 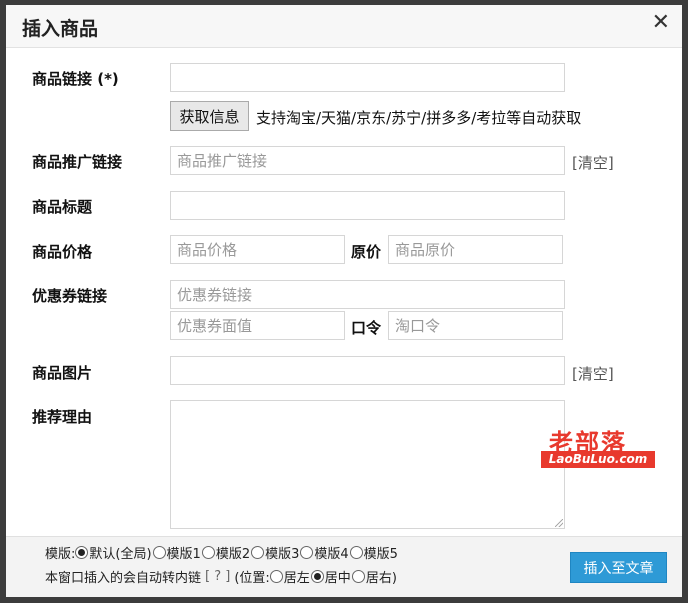 I want to click on reason-wrapper, so click(x=367, y=464).